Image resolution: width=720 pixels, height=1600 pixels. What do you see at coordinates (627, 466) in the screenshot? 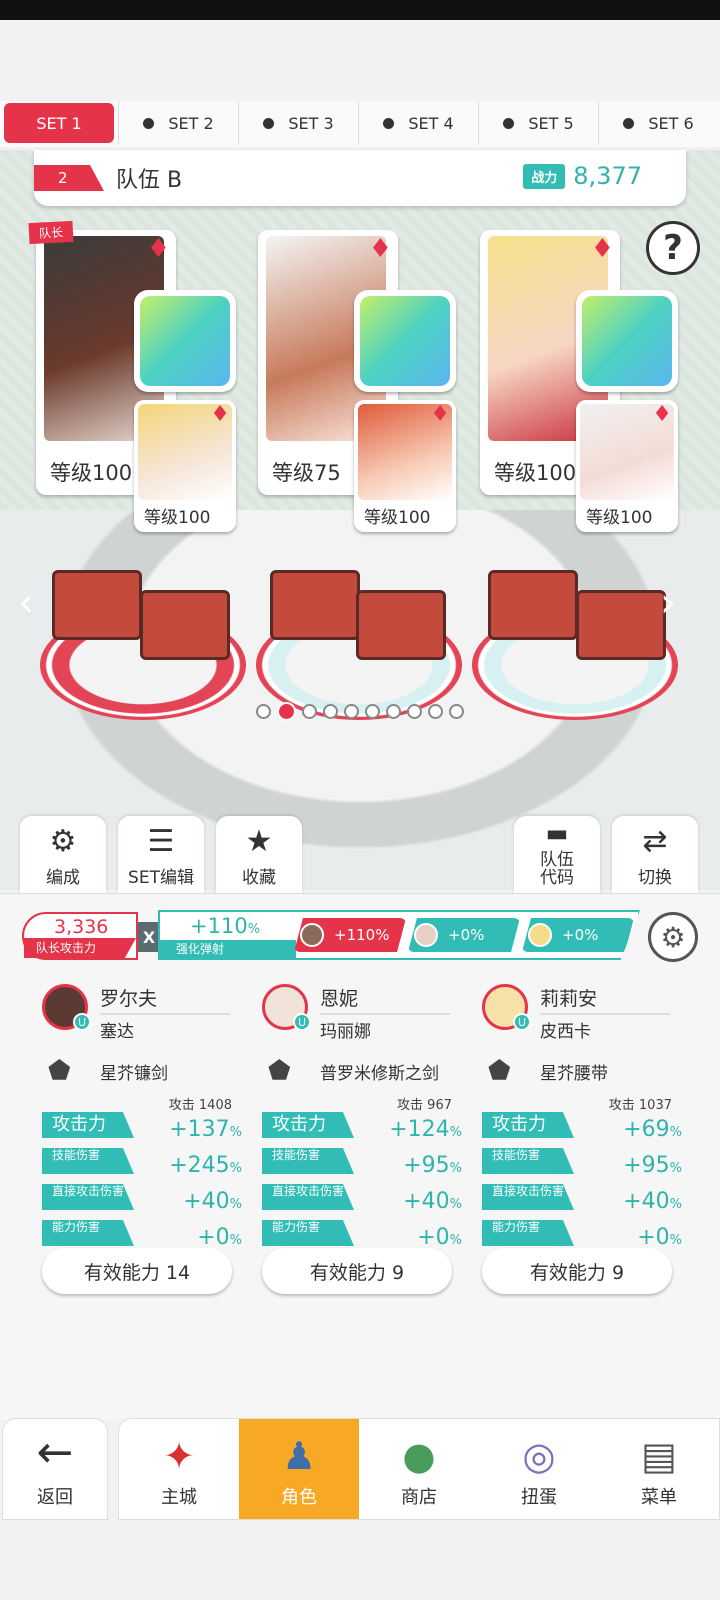
I see `sub-card-3: ♦ 等级100` at bounding box center [627, 466].